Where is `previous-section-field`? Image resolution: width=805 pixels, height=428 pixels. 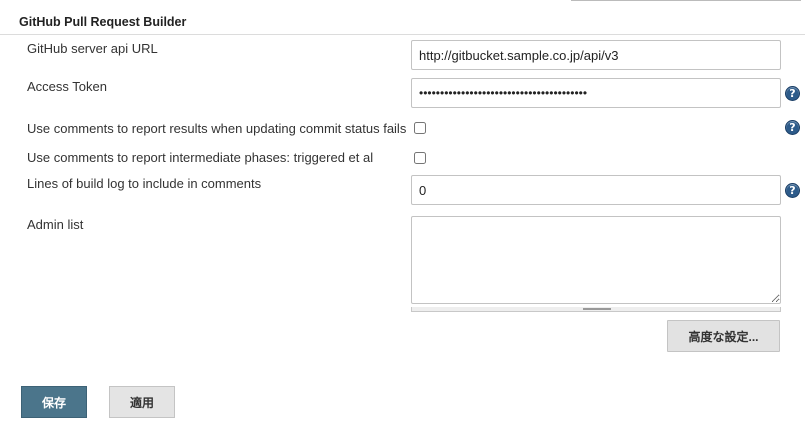
previous-section-field is located at coordinates (686, 0).